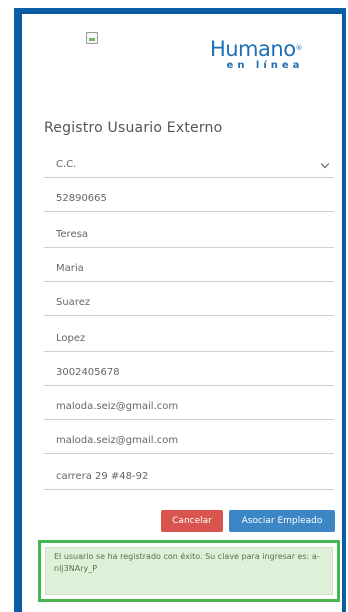  What do you see at coordinates (189, 237) in the screenshot?
I see `first-name-field: Teresa` at bounding box center [189, 237].